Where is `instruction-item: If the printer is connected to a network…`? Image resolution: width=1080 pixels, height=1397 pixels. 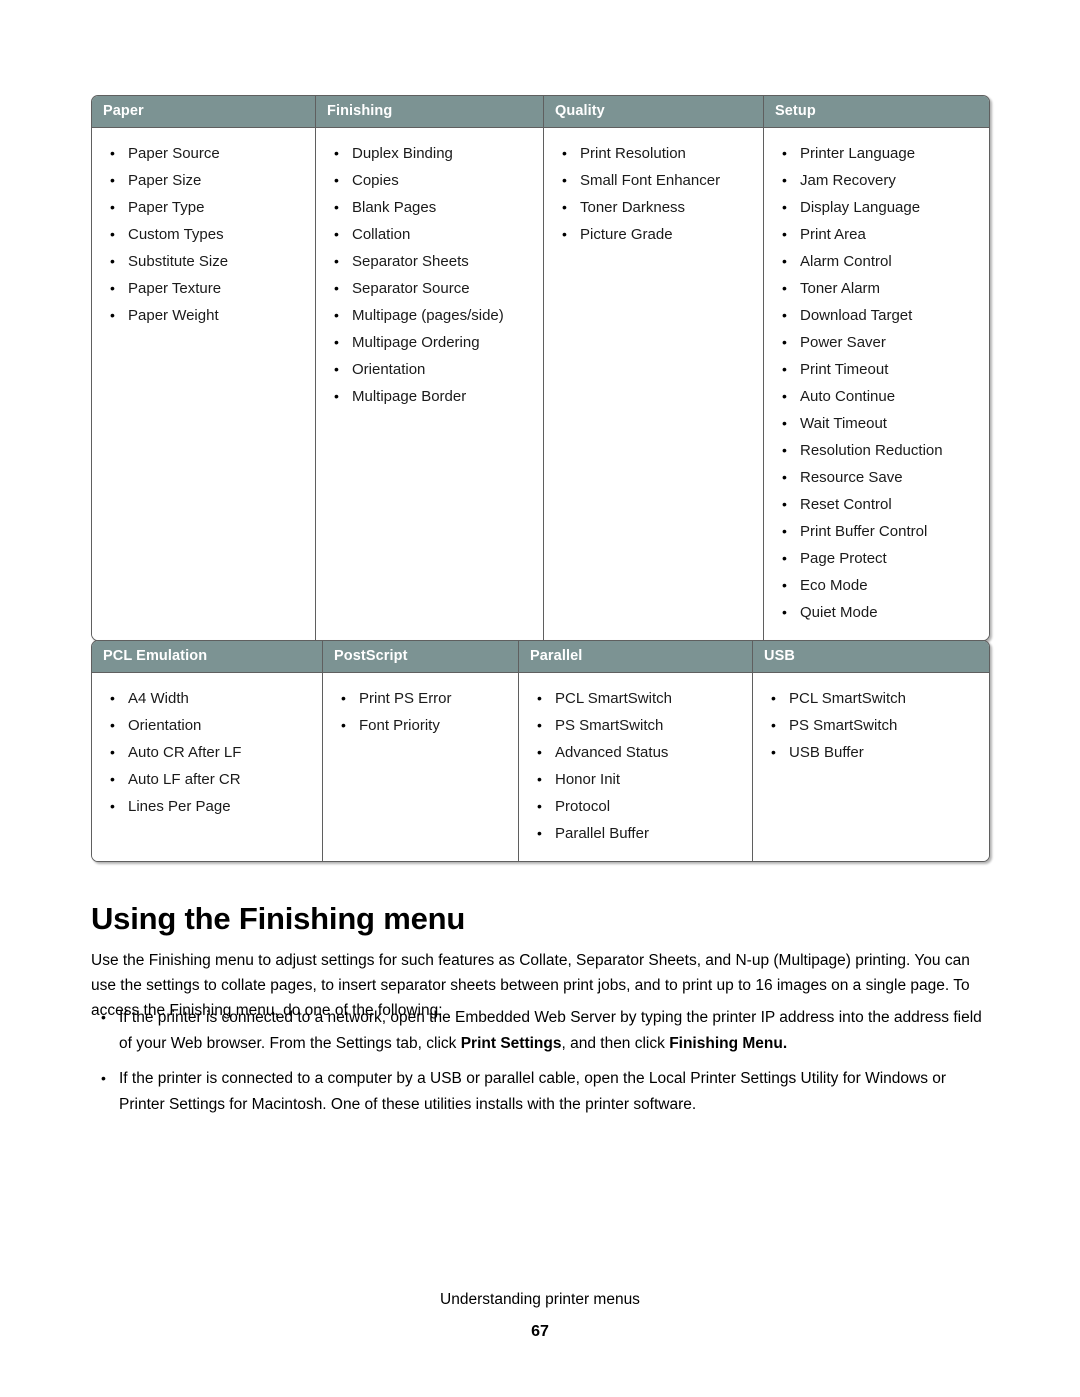
instruction-item: If the printer is connected to a network… is located at coordinates (542, 1030).